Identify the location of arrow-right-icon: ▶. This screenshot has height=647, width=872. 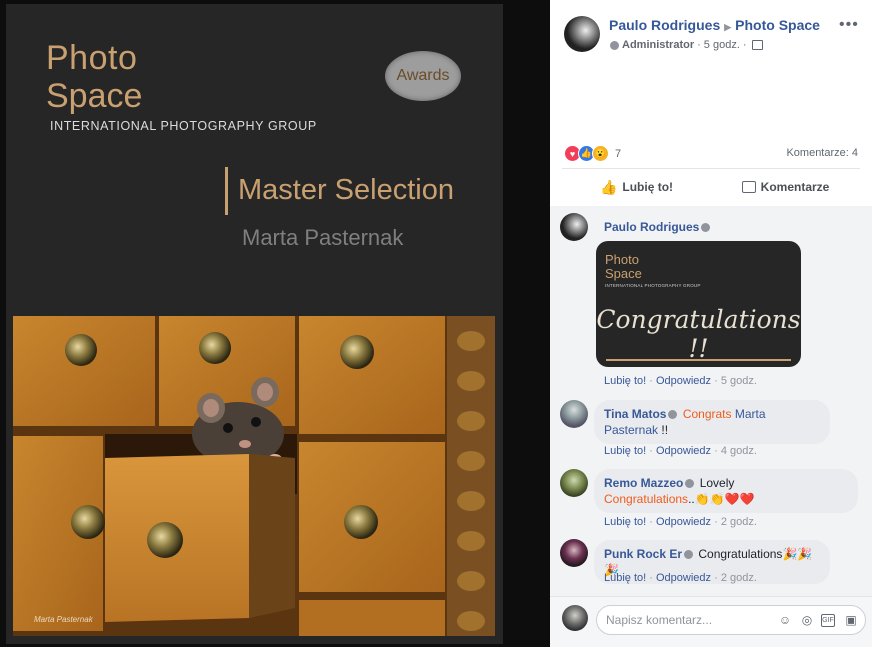
(728, 27).